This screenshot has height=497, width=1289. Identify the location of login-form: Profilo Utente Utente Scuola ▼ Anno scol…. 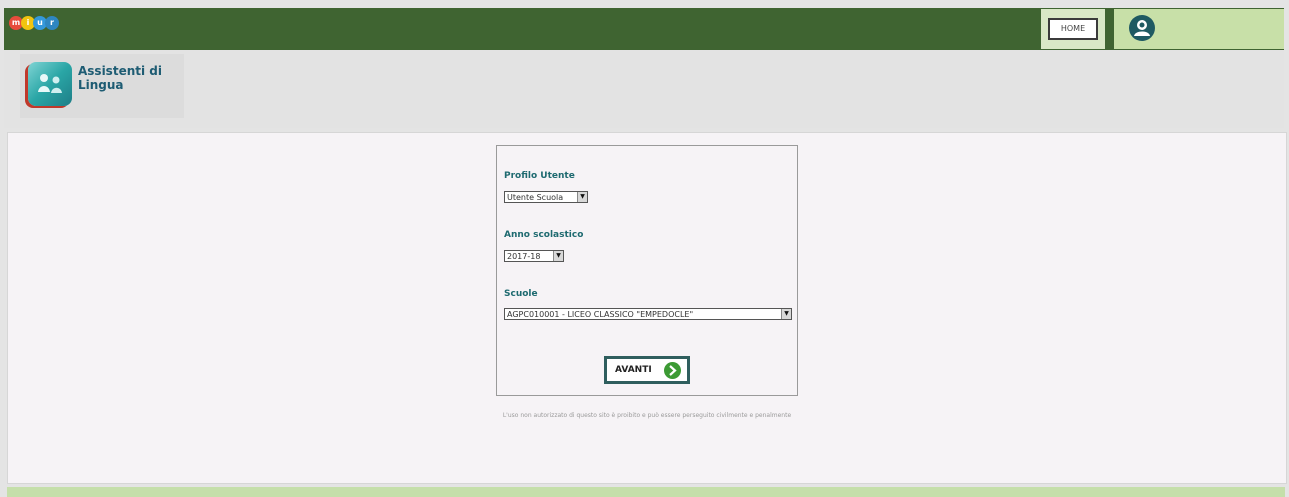
(647, 270).